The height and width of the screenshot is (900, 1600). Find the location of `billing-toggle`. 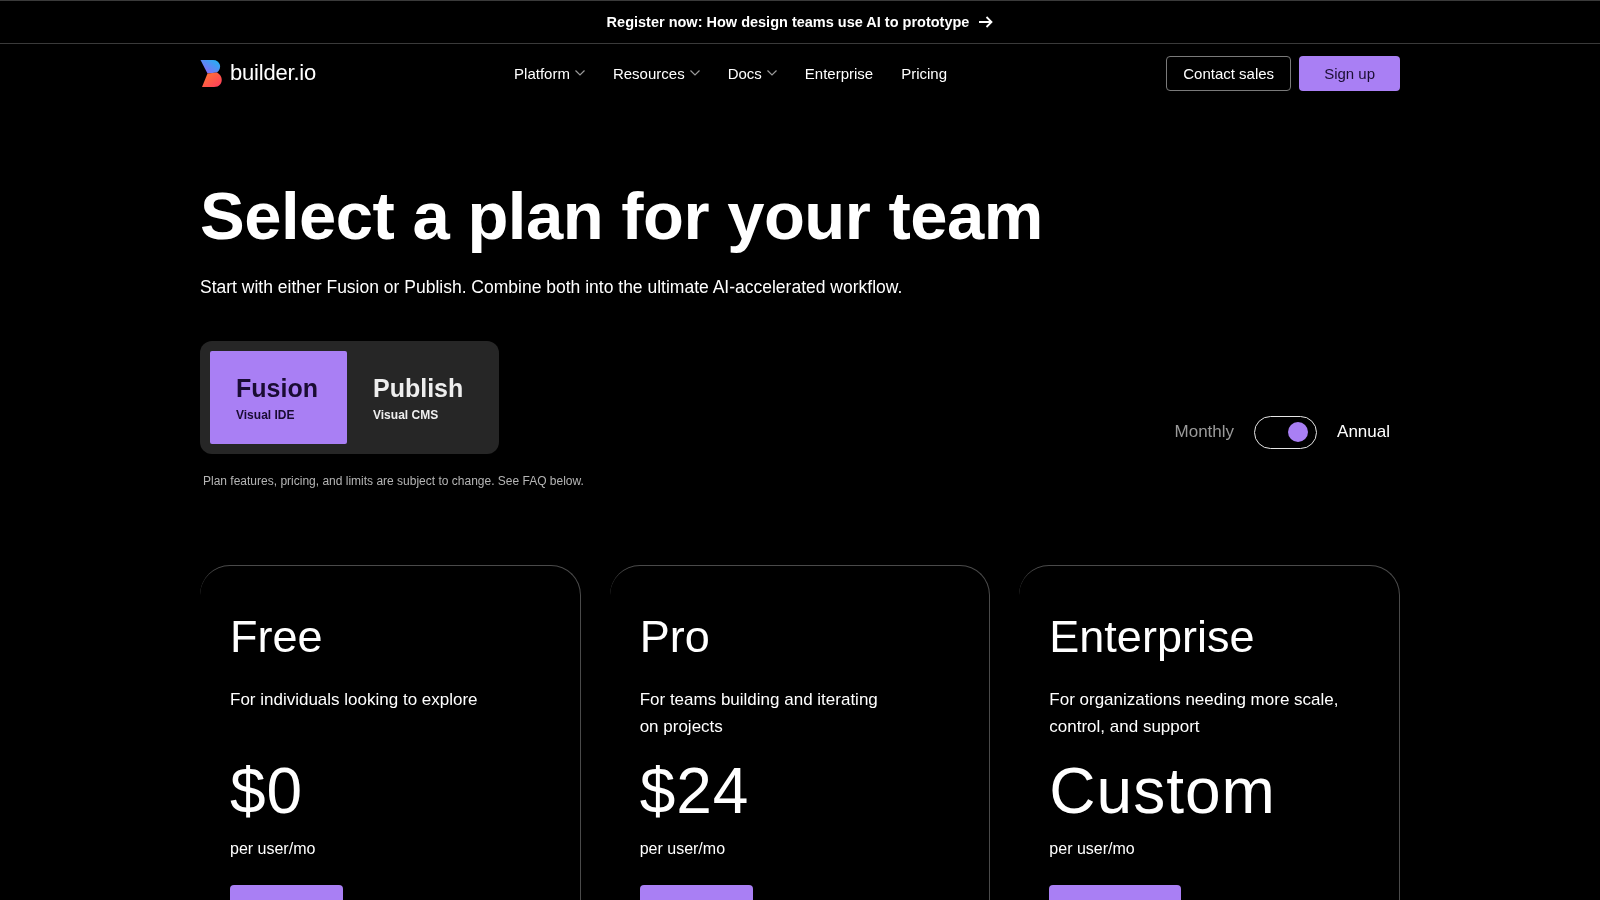

billing-toggle is located at coordinates (1286, 432).